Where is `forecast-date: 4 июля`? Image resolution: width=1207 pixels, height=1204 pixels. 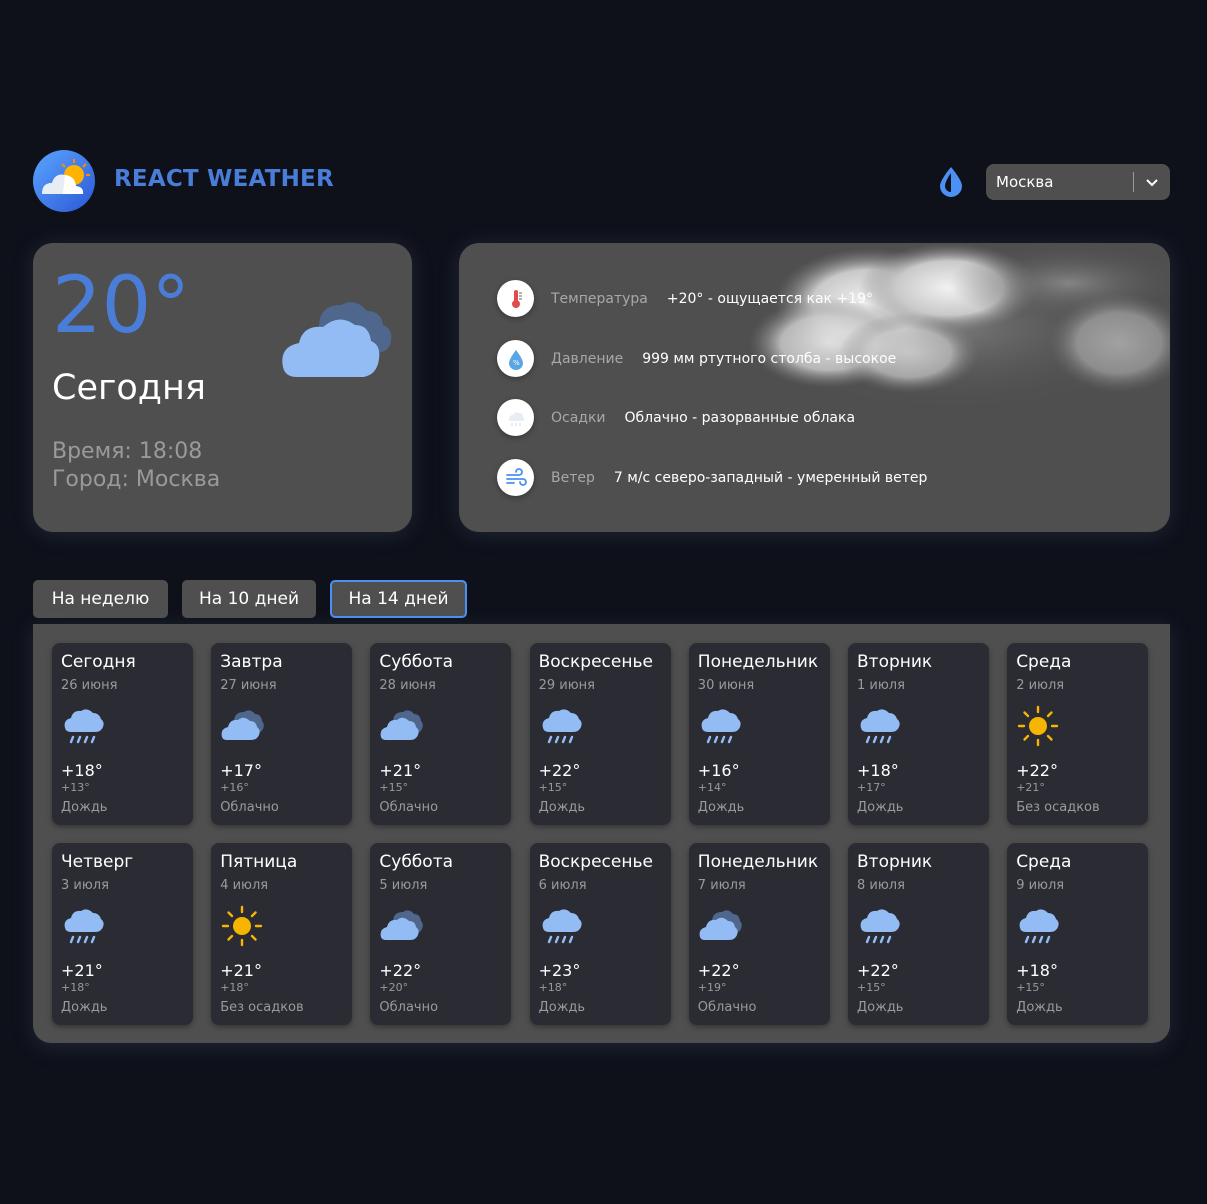 forecast-date: 4 июля is located at coordinates (244, 885).